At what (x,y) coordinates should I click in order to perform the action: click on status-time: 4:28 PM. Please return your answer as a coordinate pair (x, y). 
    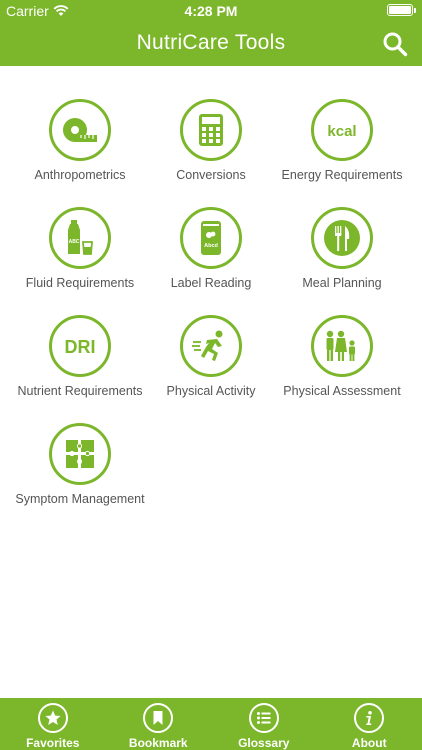
    Looking at the image, I should click on (211, 11).